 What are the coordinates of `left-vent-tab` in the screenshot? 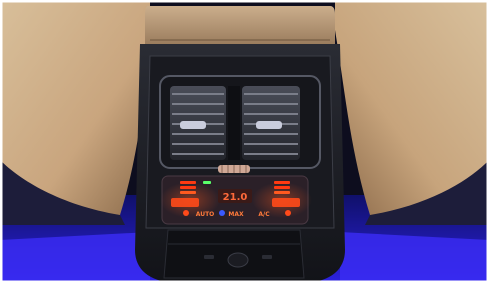 It's located at (193, 125).